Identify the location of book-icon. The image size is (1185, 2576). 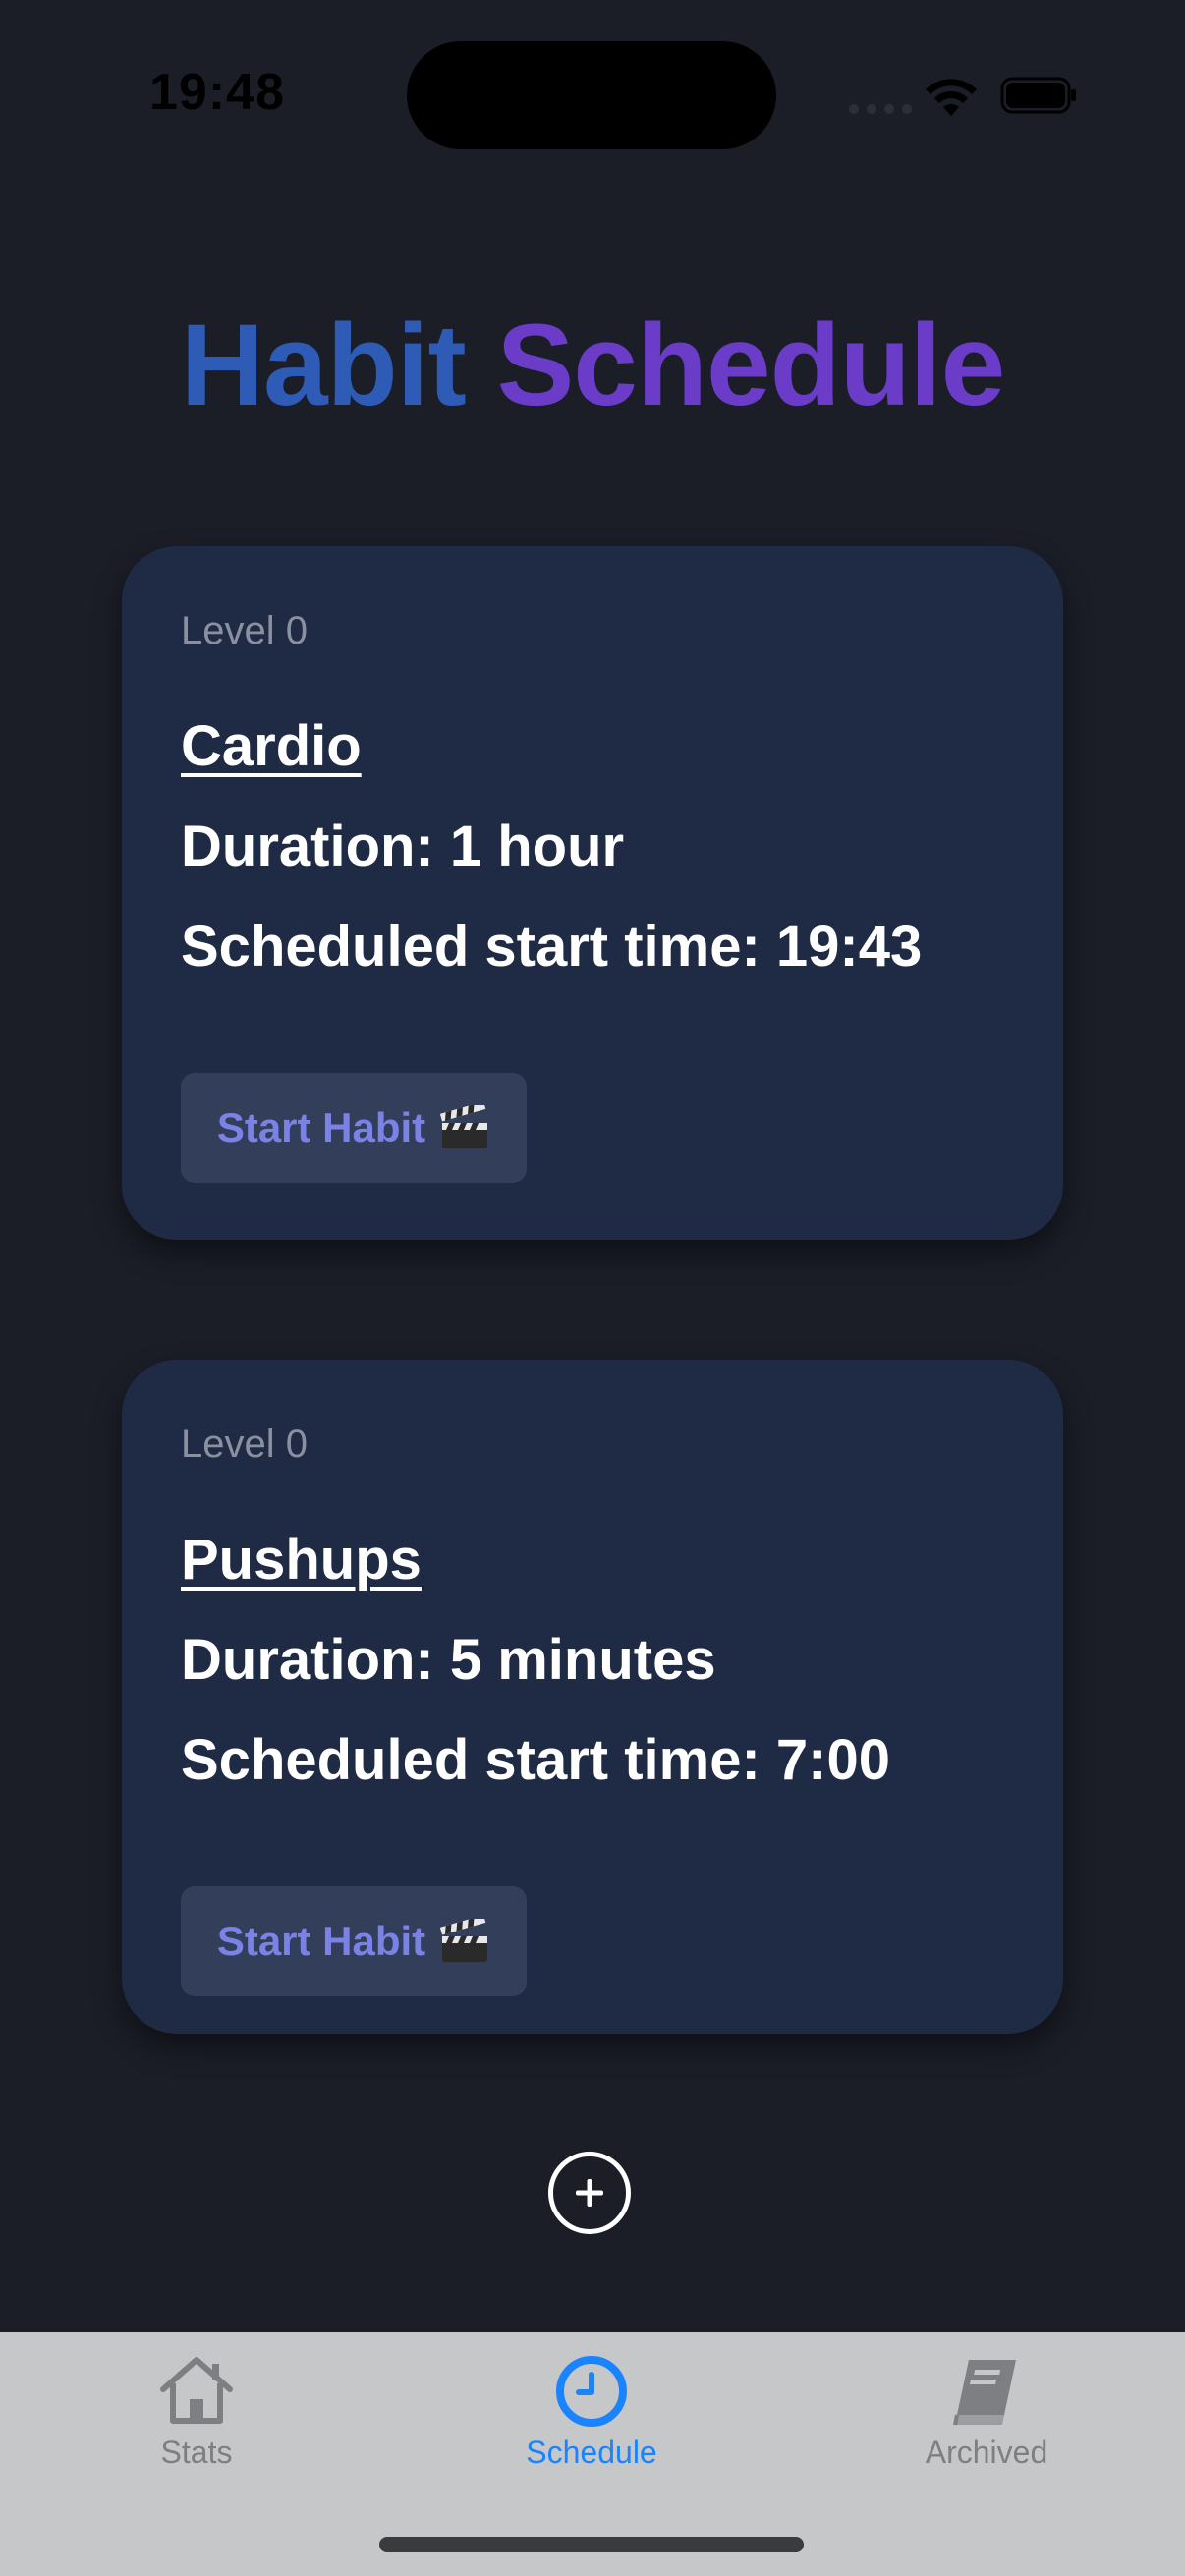
(985, 2393).